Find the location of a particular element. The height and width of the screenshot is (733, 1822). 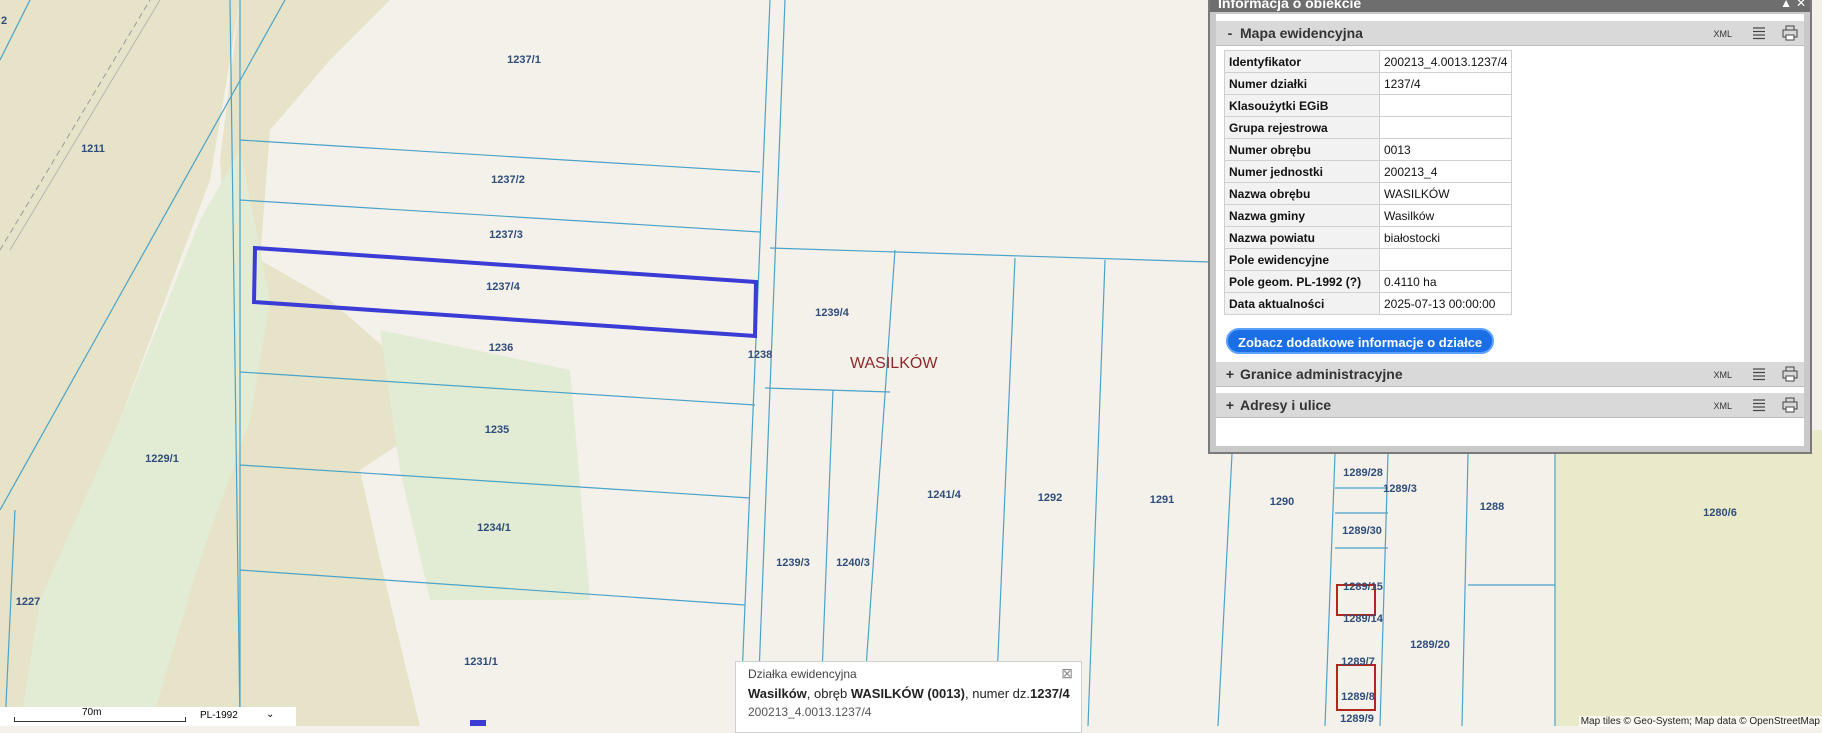

parcel-label: 1234/1 is located at coordinates (494, 528).